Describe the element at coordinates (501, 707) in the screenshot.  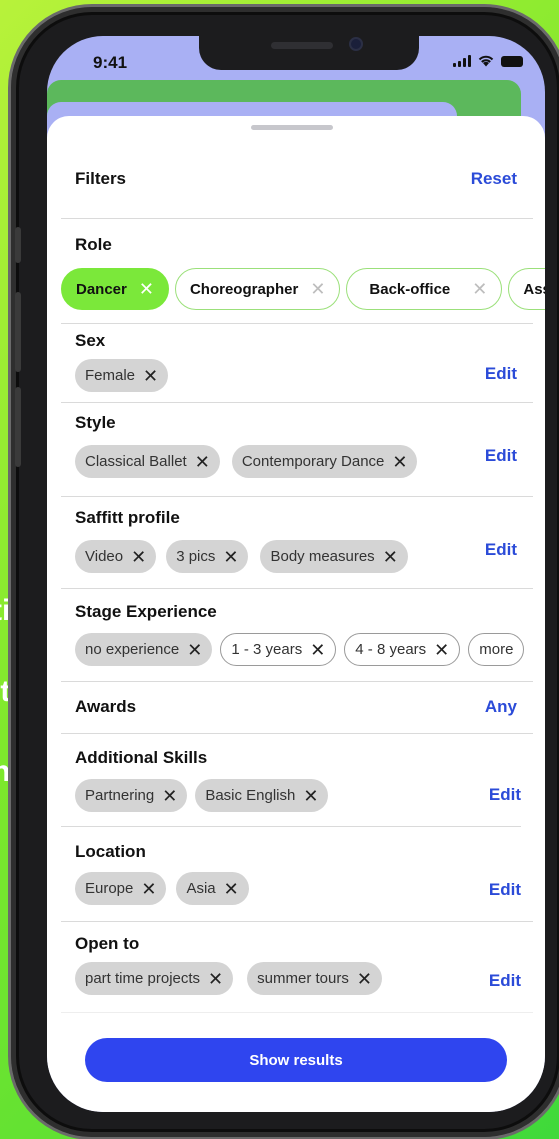
I see `awards-any-button: Any` at that location.